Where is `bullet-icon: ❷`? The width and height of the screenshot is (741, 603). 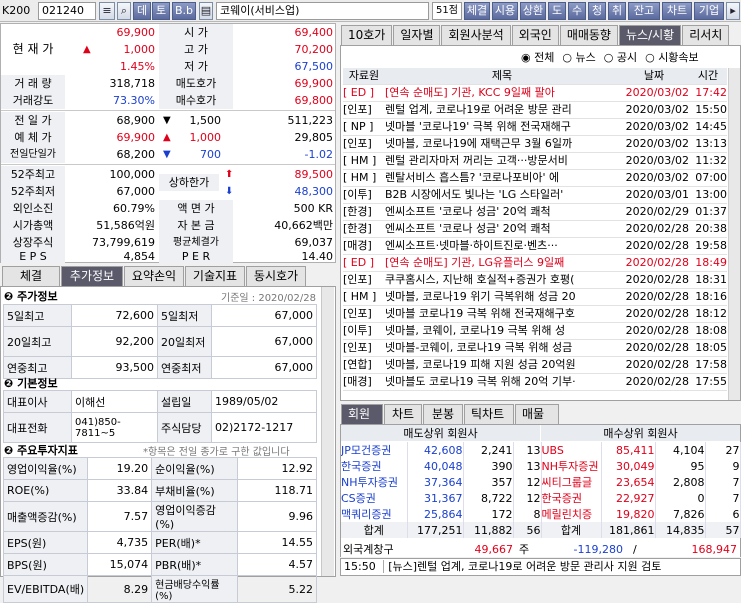 bullet-icon: ❷ is located at coordinates (11, 383).